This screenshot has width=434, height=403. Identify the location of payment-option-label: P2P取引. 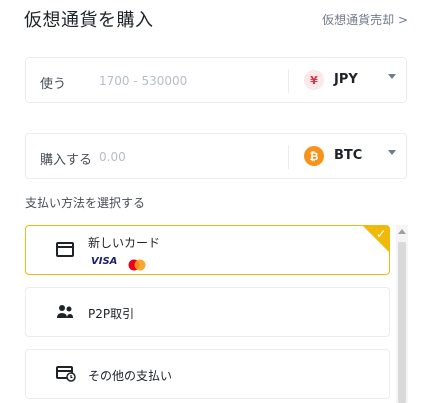
(111, 314).